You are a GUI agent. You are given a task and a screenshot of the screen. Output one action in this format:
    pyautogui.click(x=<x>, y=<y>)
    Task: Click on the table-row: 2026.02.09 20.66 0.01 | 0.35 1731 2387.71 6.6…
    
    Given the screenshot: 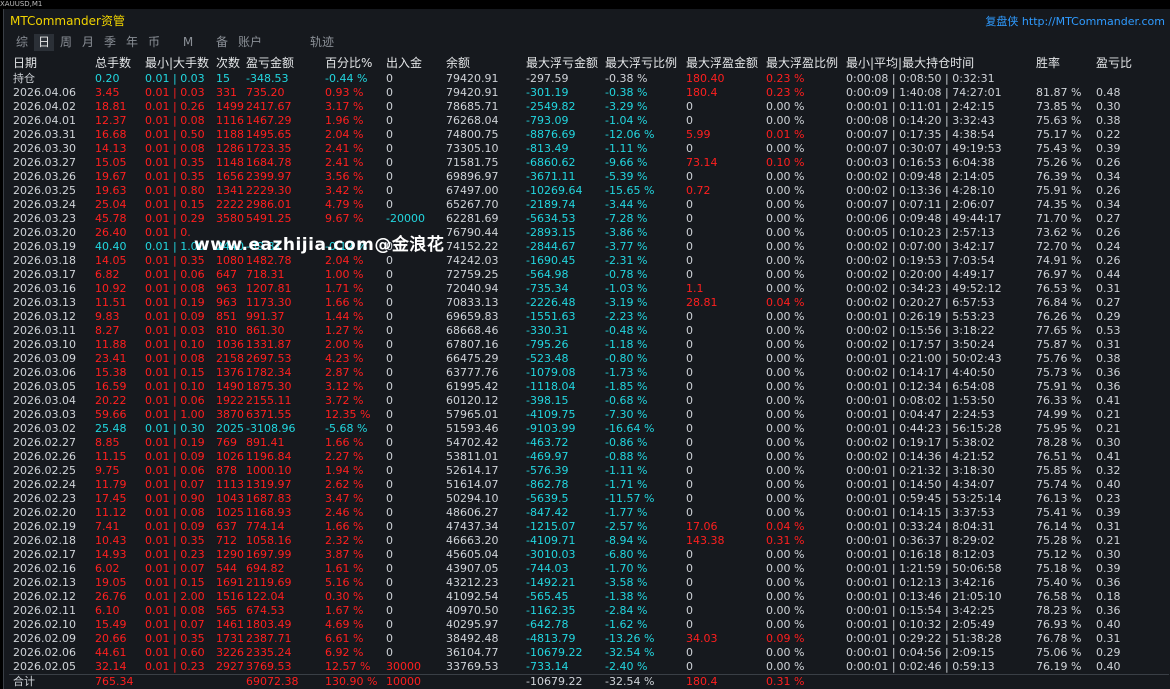 What is the action you would take?
    pyautogui.click(x=589, y=639)
    